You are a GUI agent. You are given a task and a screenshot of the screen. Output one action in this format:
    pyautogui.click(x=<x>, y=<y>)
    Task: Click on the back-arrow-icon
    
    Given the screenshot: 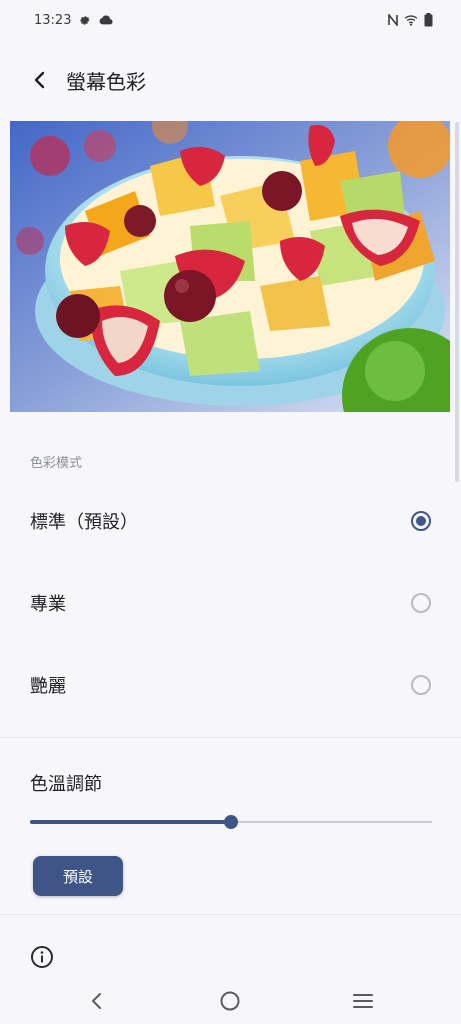 What is the action you would take?
    pyautogui.click(x=39, y=80)
    